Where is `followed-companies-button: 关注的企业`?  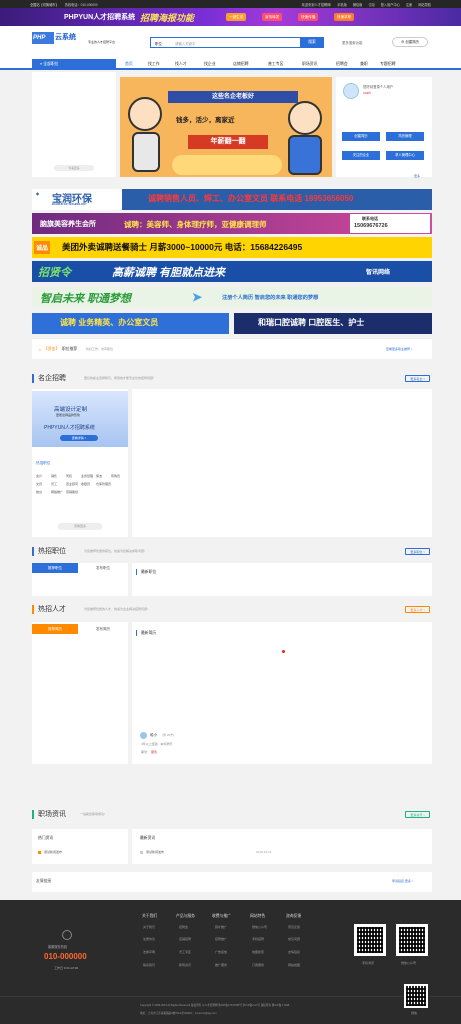
followed-companies-button: 关注的企业 is located at coordinates (361, 155).